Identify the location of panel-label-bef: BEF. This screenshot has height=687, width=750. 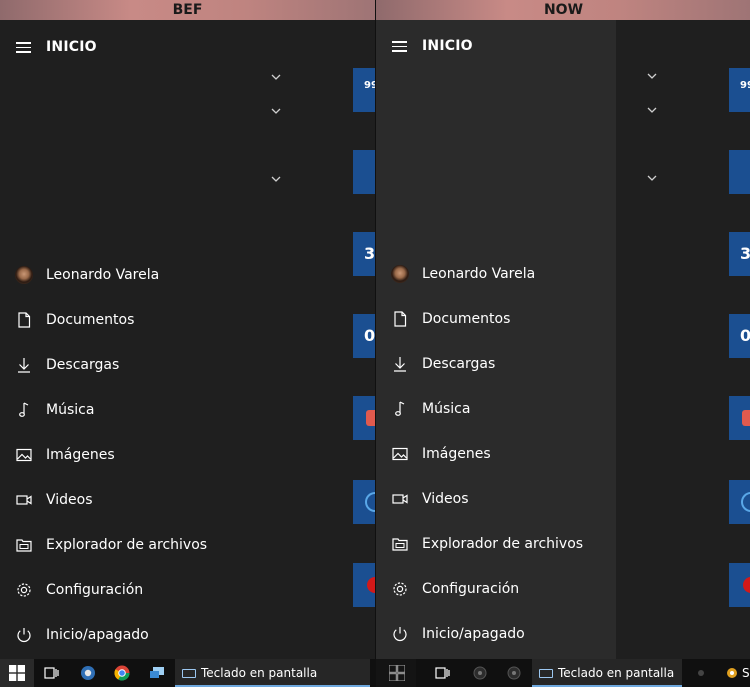
(187, 10).